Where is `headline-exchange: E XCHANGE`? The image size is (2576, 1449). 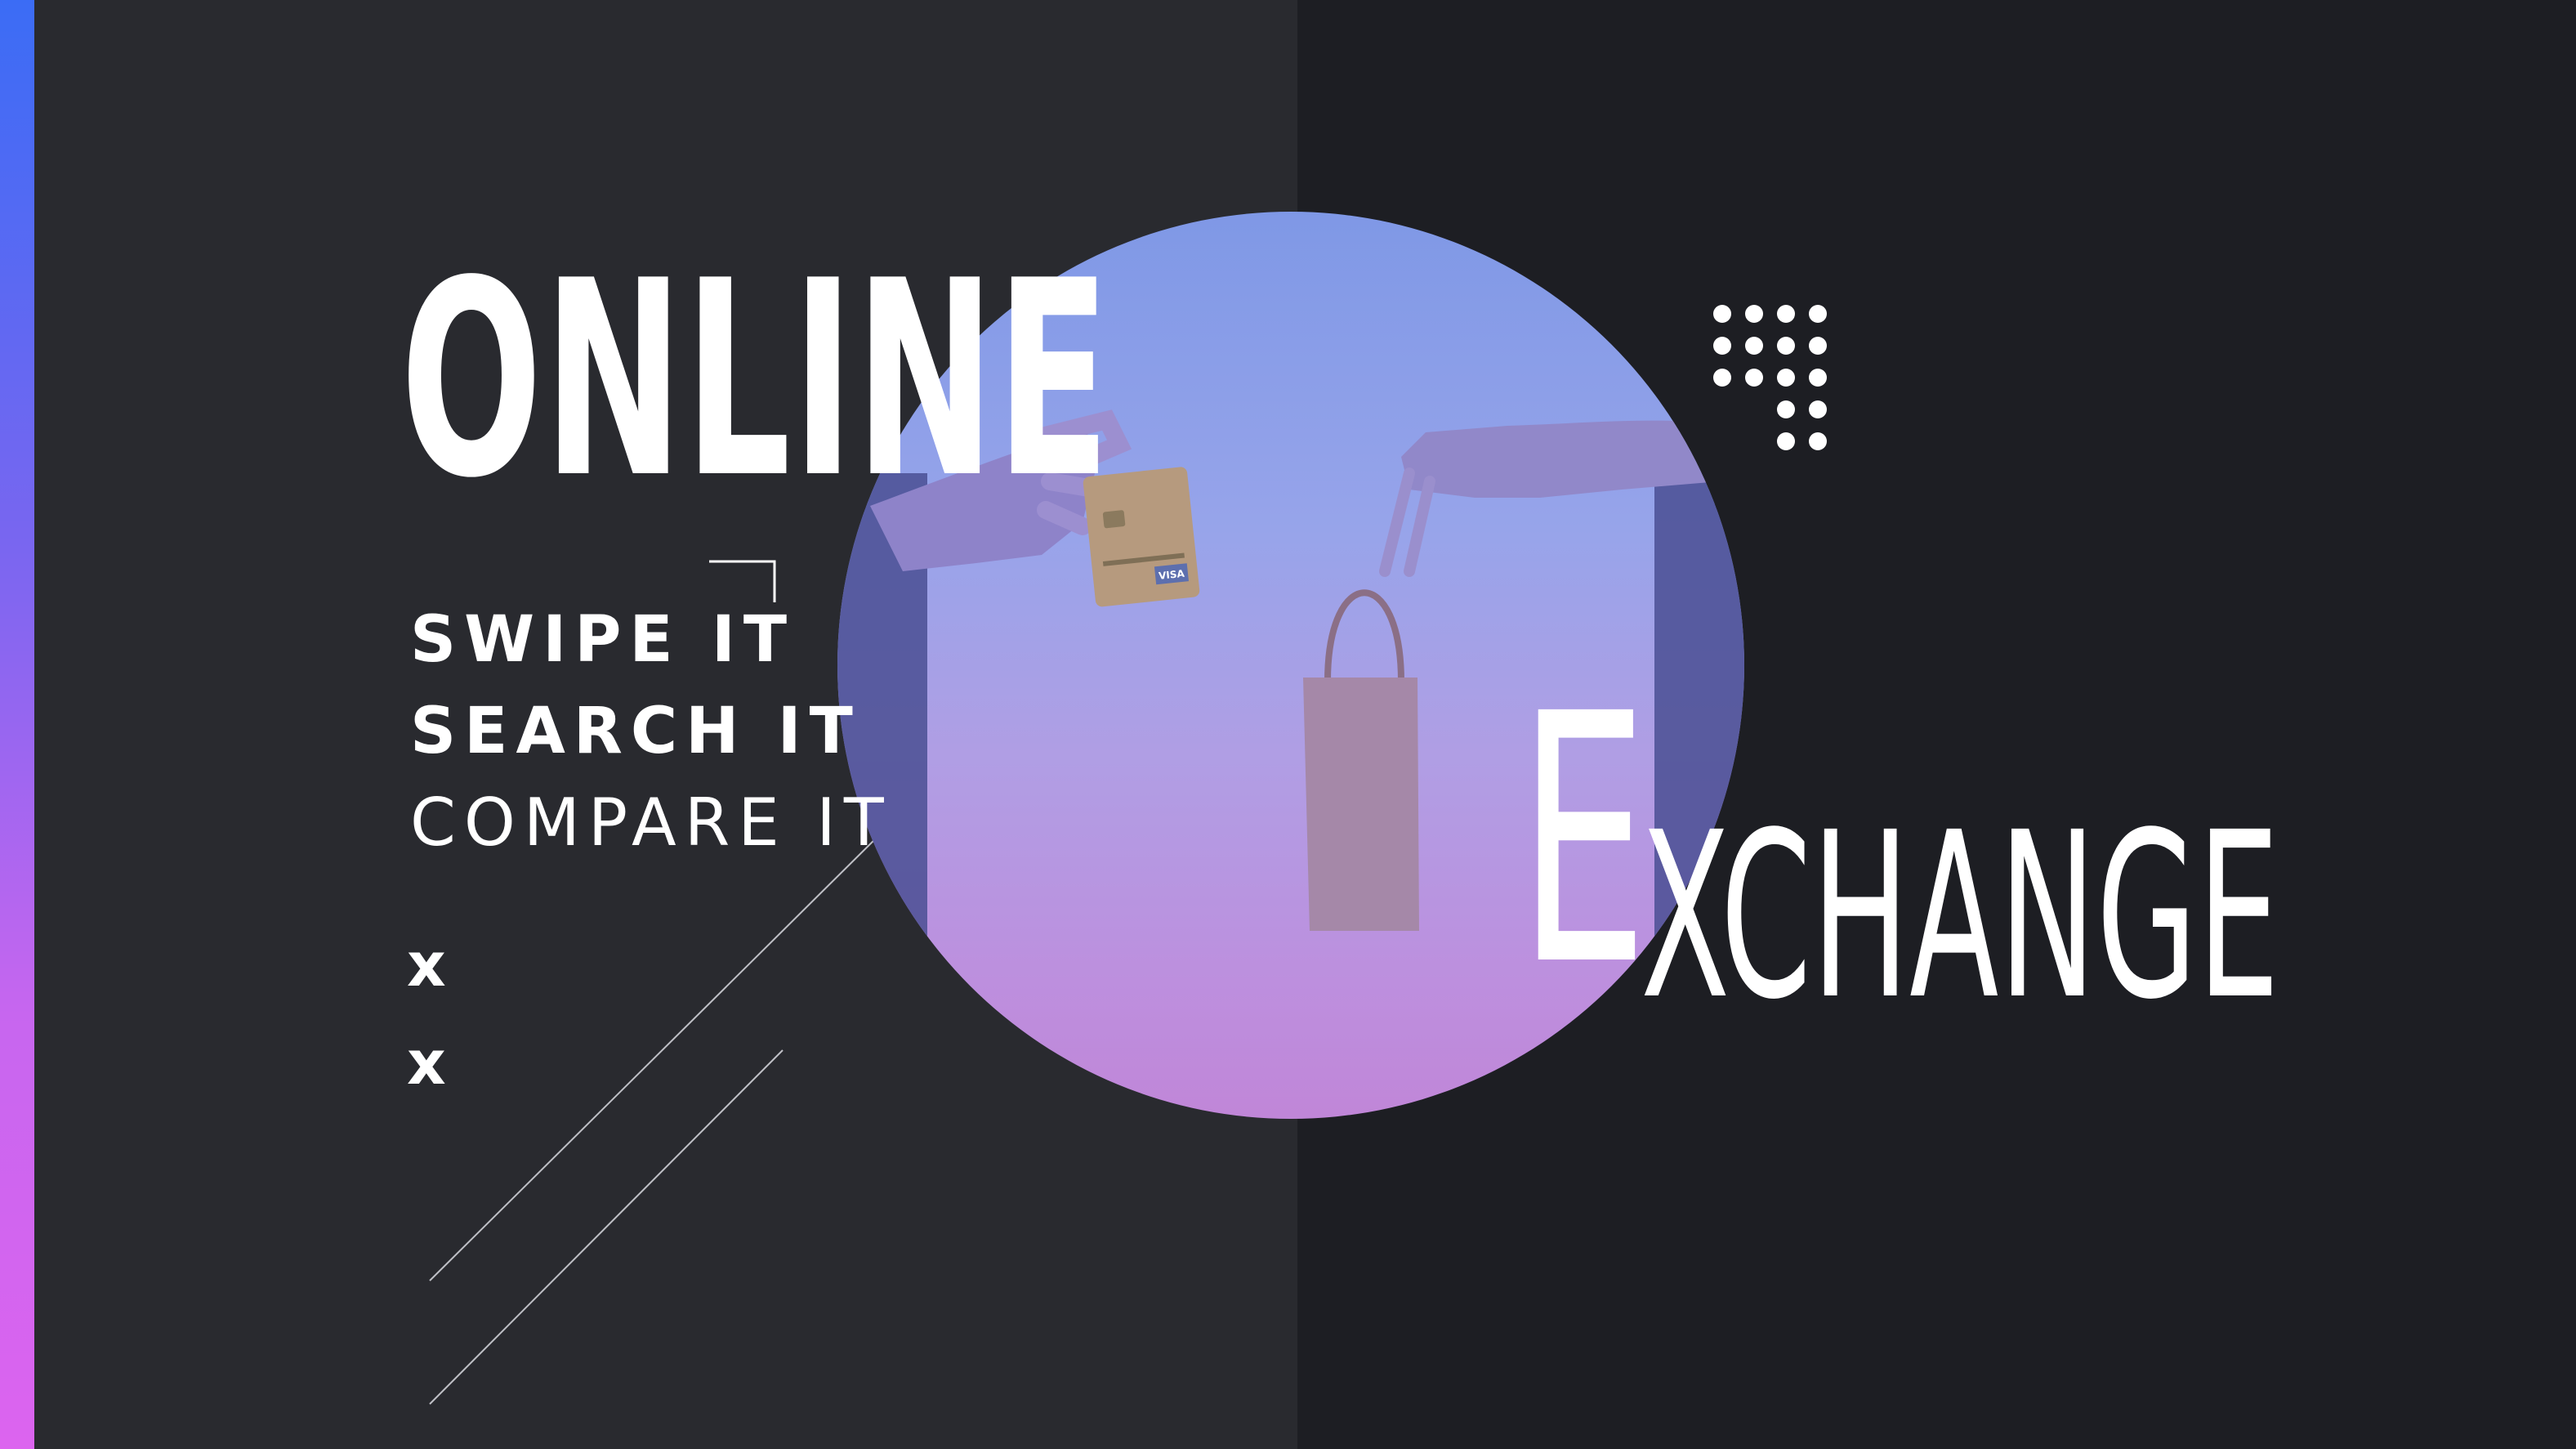 headline-exchange: E XCHANGE is located at coordinates (1898, 842).